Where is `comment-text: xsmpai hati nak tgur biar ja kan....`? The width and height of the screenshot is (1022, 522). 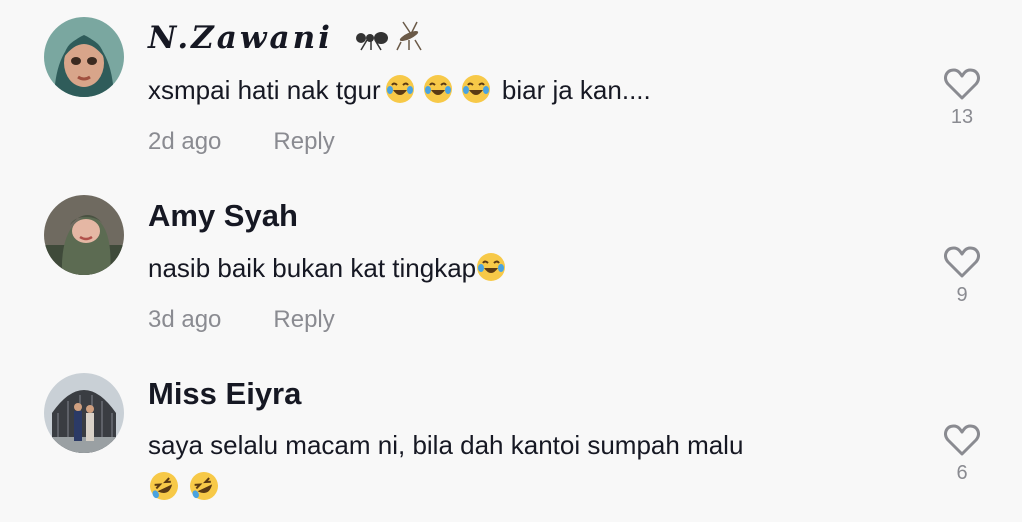 comment-text: xsmpai hati nak tgur biar ja kan.... is located at coordinates (399, 92).